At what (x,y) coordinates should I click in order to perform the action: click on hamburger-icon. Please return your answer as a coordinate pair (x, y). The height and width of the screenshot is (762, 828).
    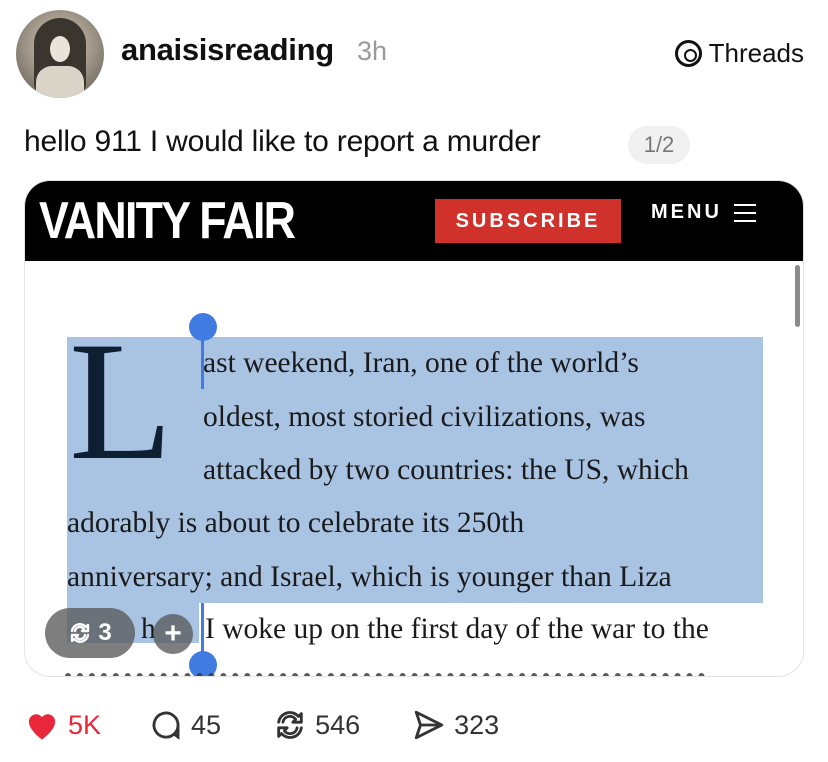
    Looking at the image, I should click on (744, 212).